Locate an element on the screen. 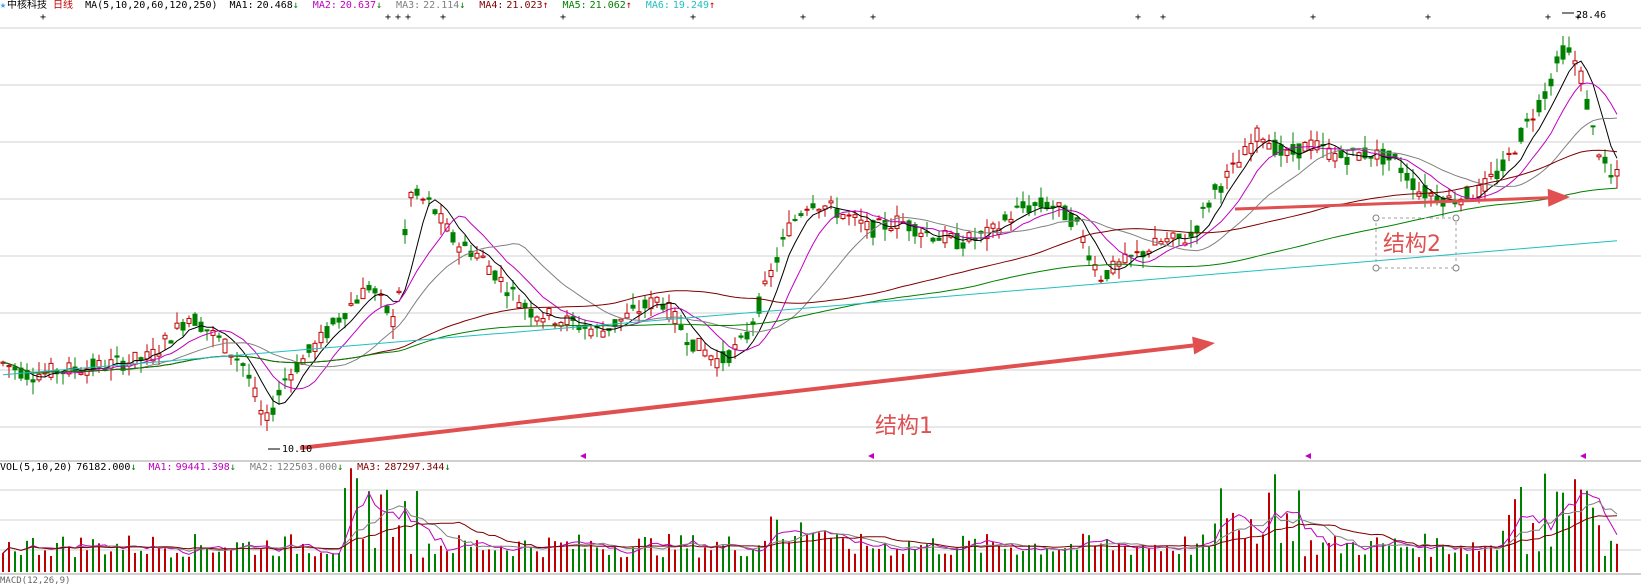 The width and height of the screenshot is (1641, 587). period-marker is located at coordinates (1308, 456).